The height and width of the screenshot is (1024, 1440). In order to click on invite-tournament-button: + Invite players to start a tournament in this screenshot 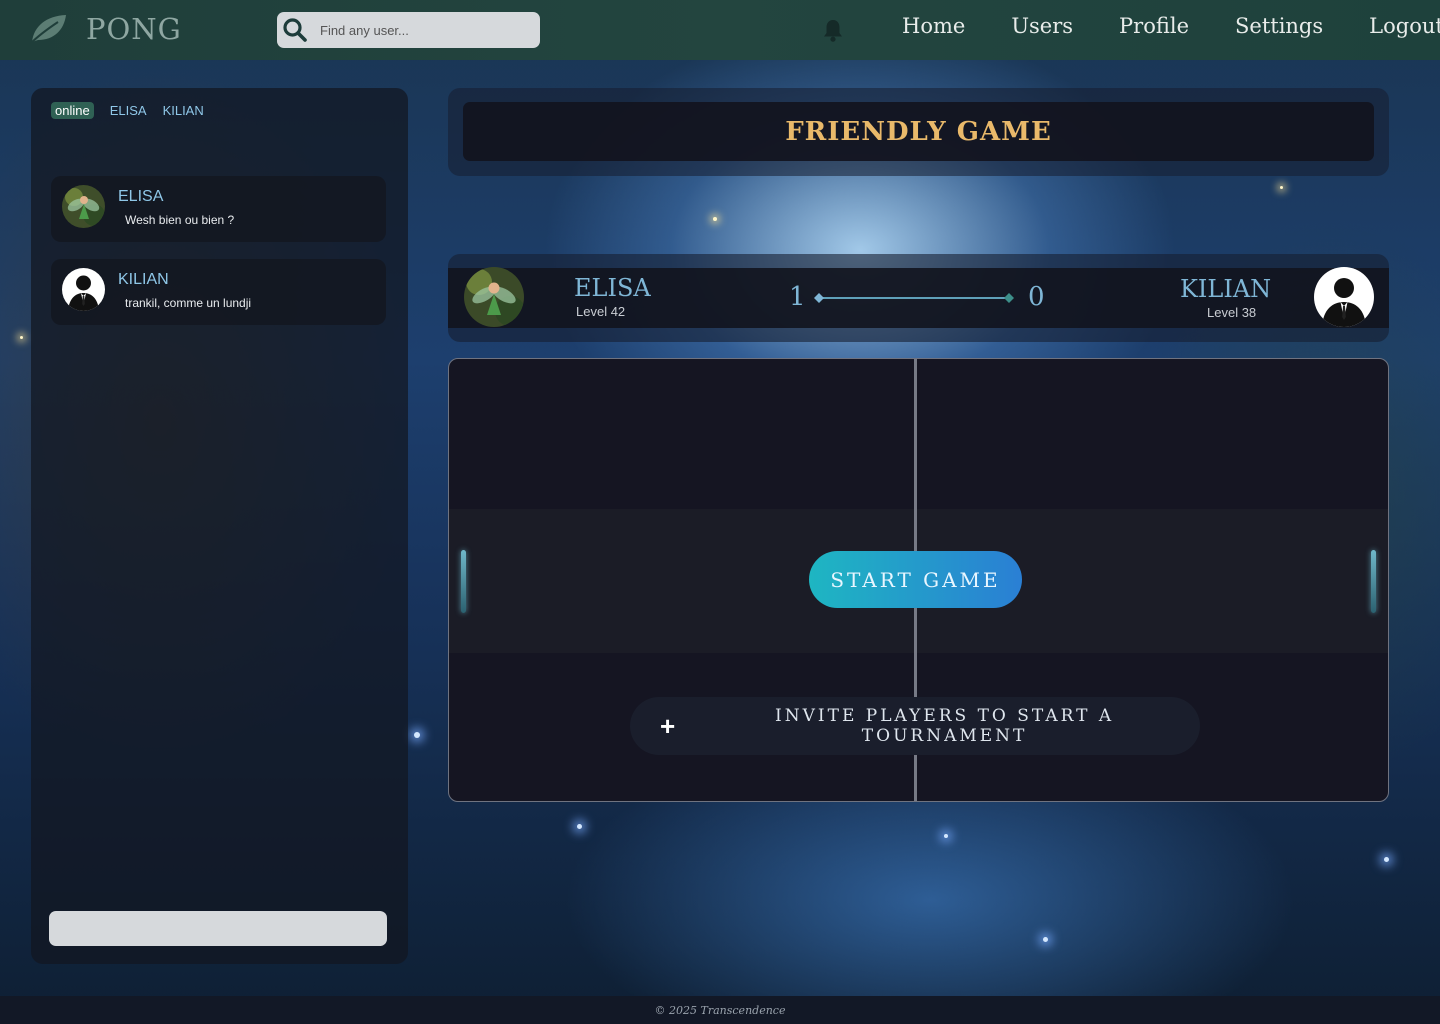, I will do `click(915, 726)`.